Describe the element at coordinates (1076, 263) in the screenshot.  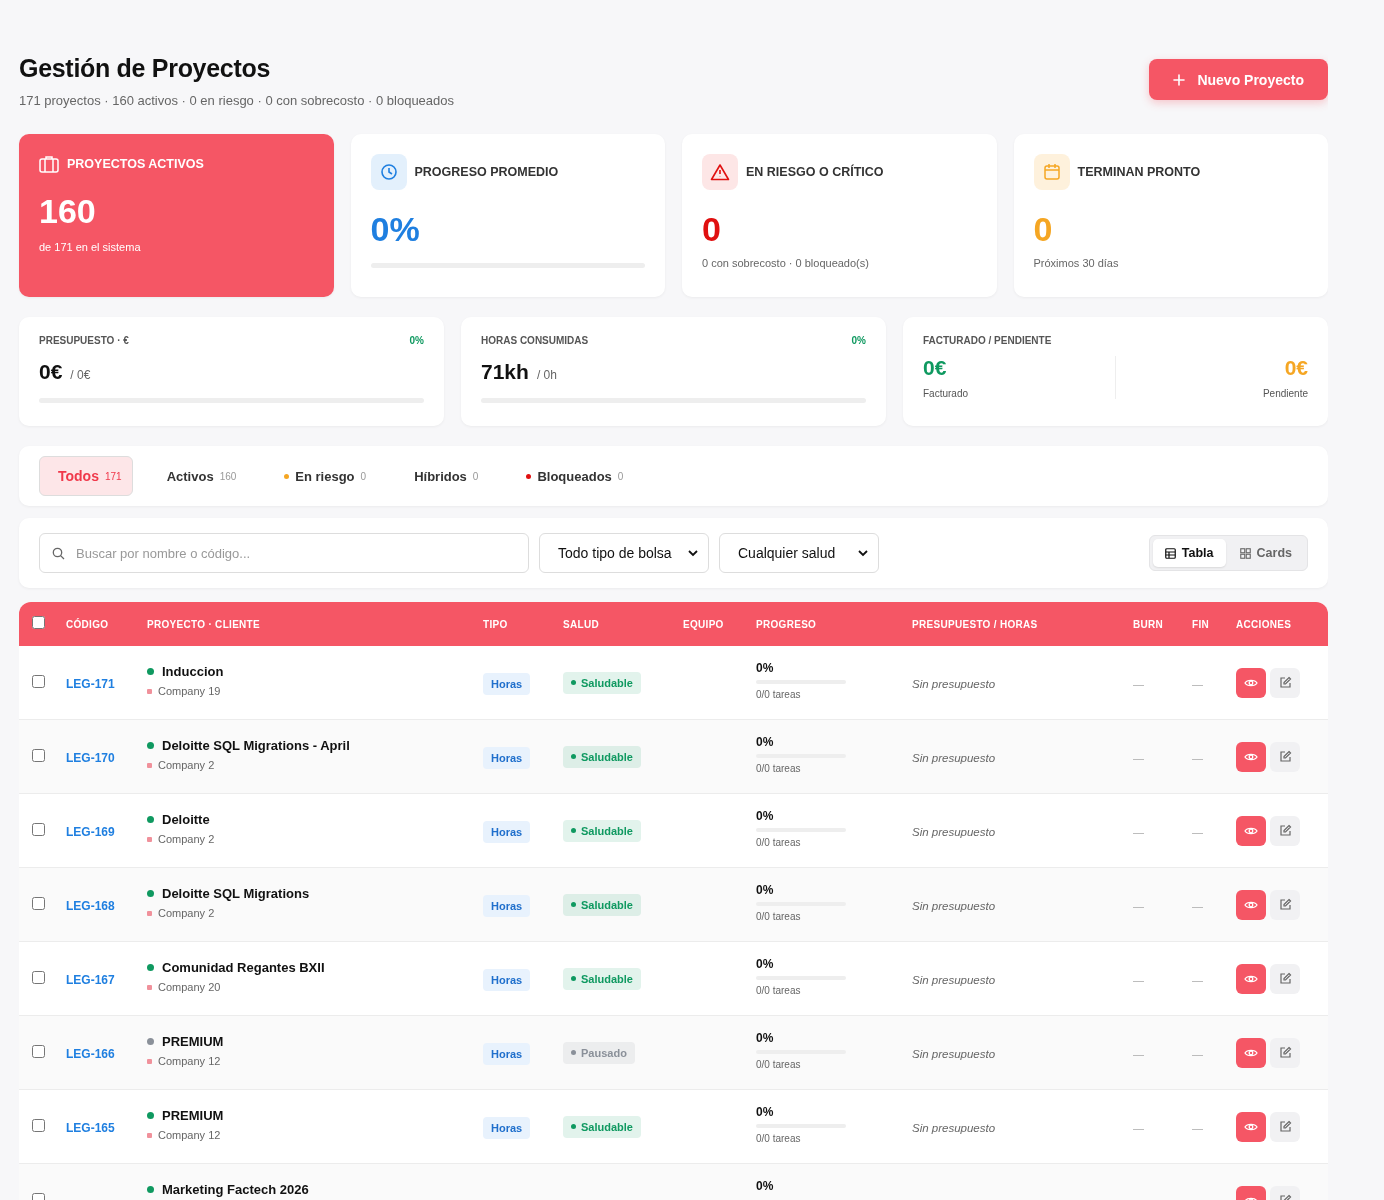
I see `stat-note: Próximos 30 días` at that location.